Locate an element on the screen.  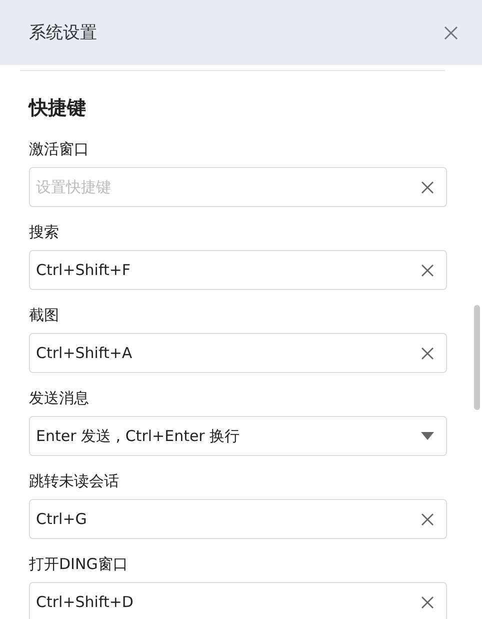
shortcut-field: Ctrl+Shift+F is located at coordinates (238, 270).